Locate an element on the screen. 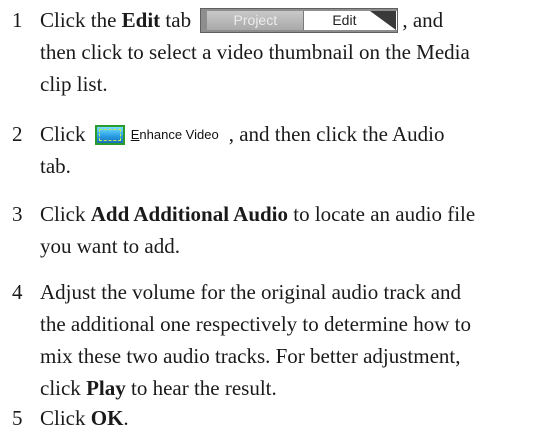 This screenshot has width=557, height=436. project-edit-tabs: Project Edit is located at coordinates (299, 20).